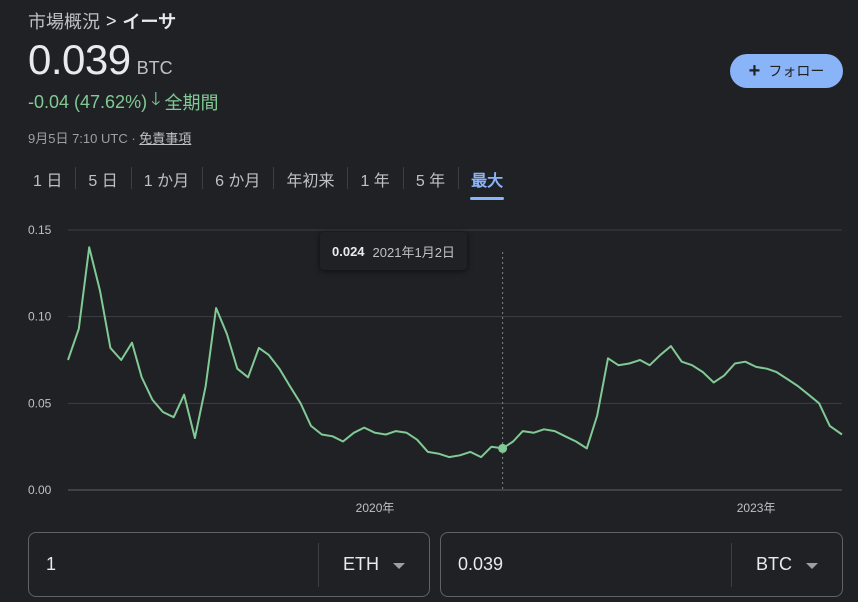  I want to click on range-tabs: 1 日 5 日 1 か月 6 か月 年初来 1 年 5 年 最大, so click(268, 181).